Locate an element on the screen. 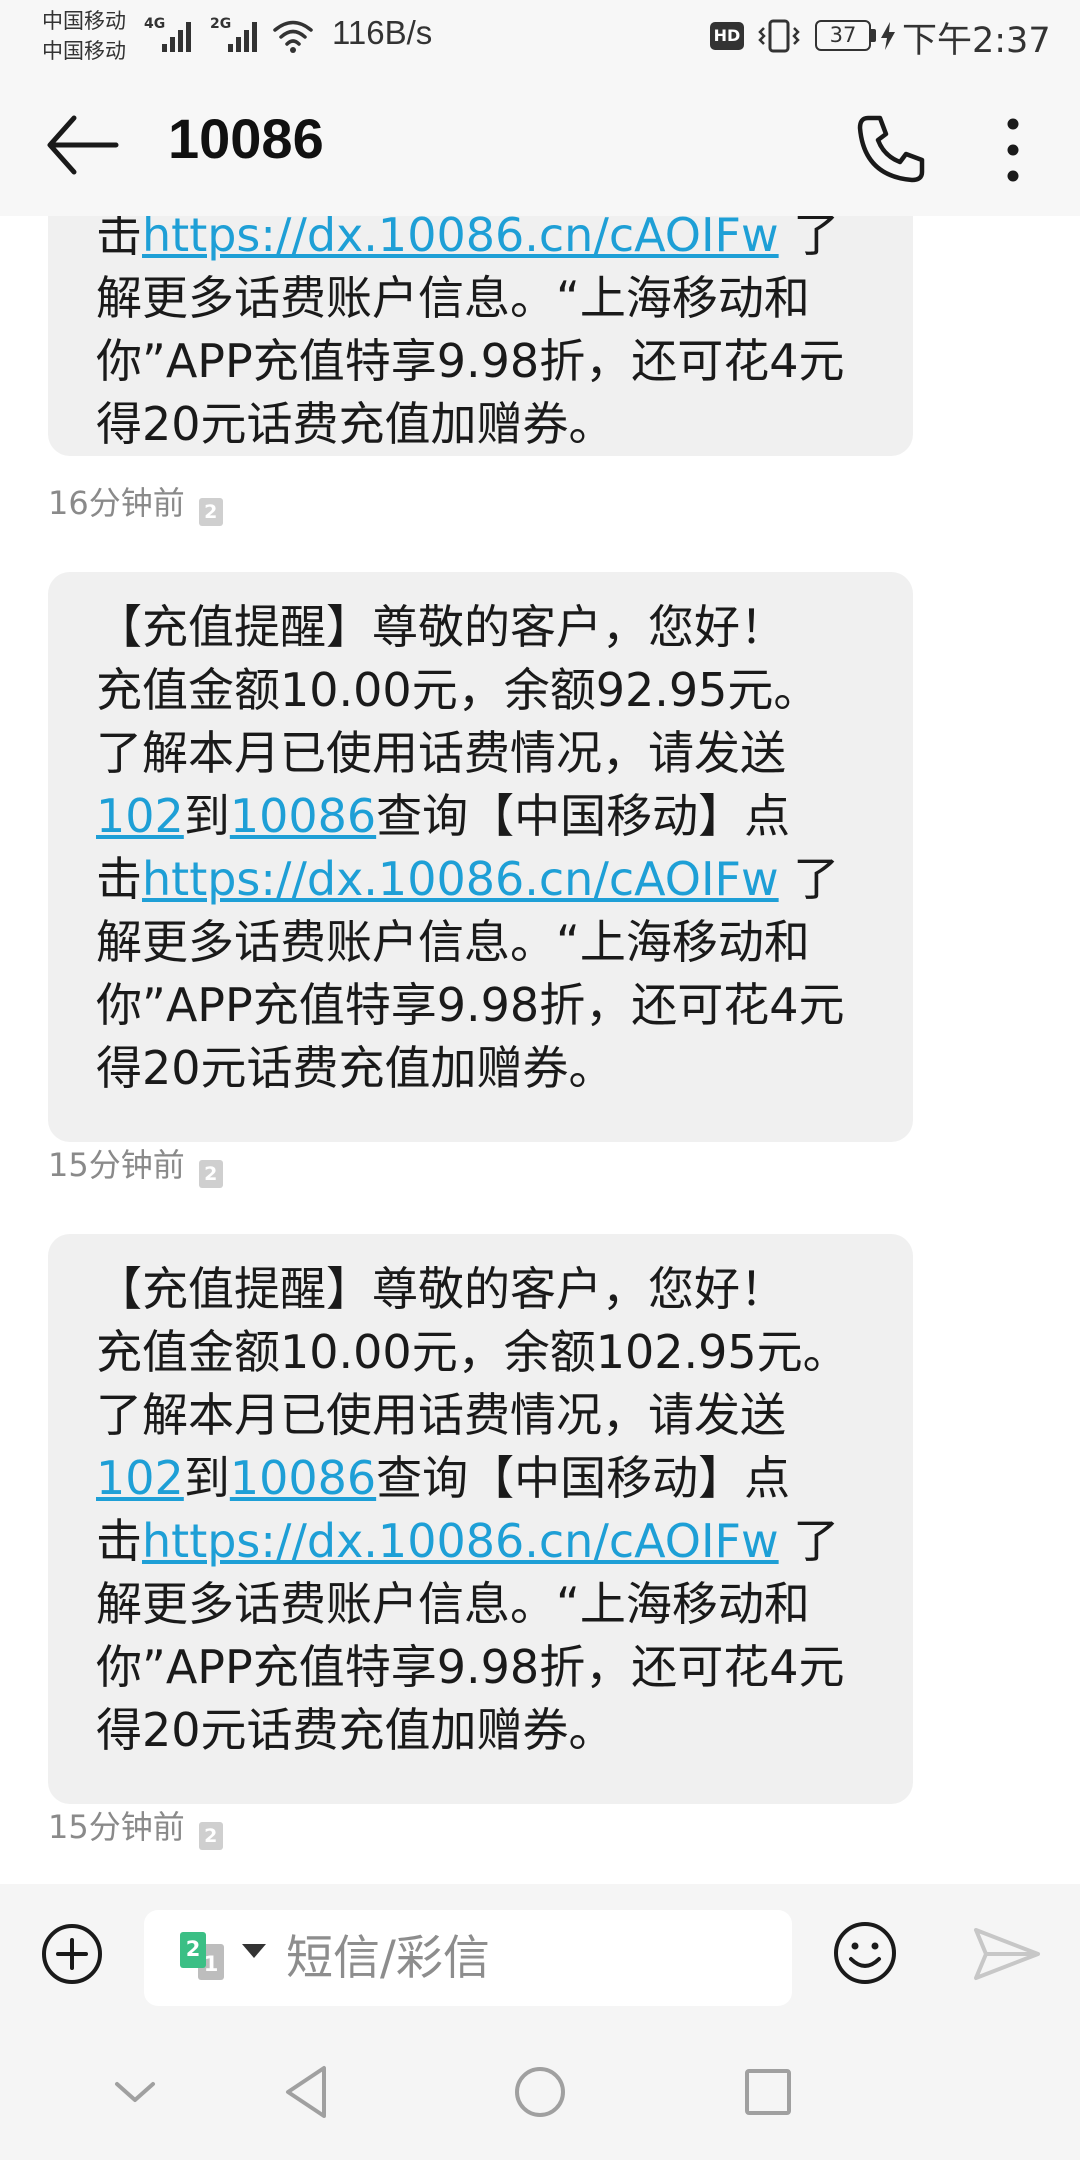  signal-strength-1-icon is located at coordinates (176, 37).